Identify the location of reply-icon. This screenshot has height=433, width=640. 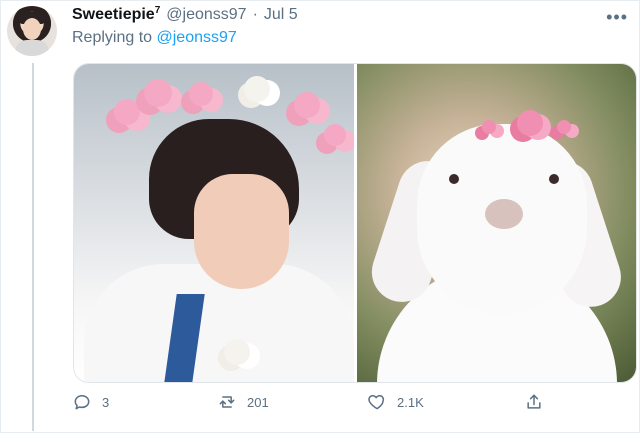
(82, 402).